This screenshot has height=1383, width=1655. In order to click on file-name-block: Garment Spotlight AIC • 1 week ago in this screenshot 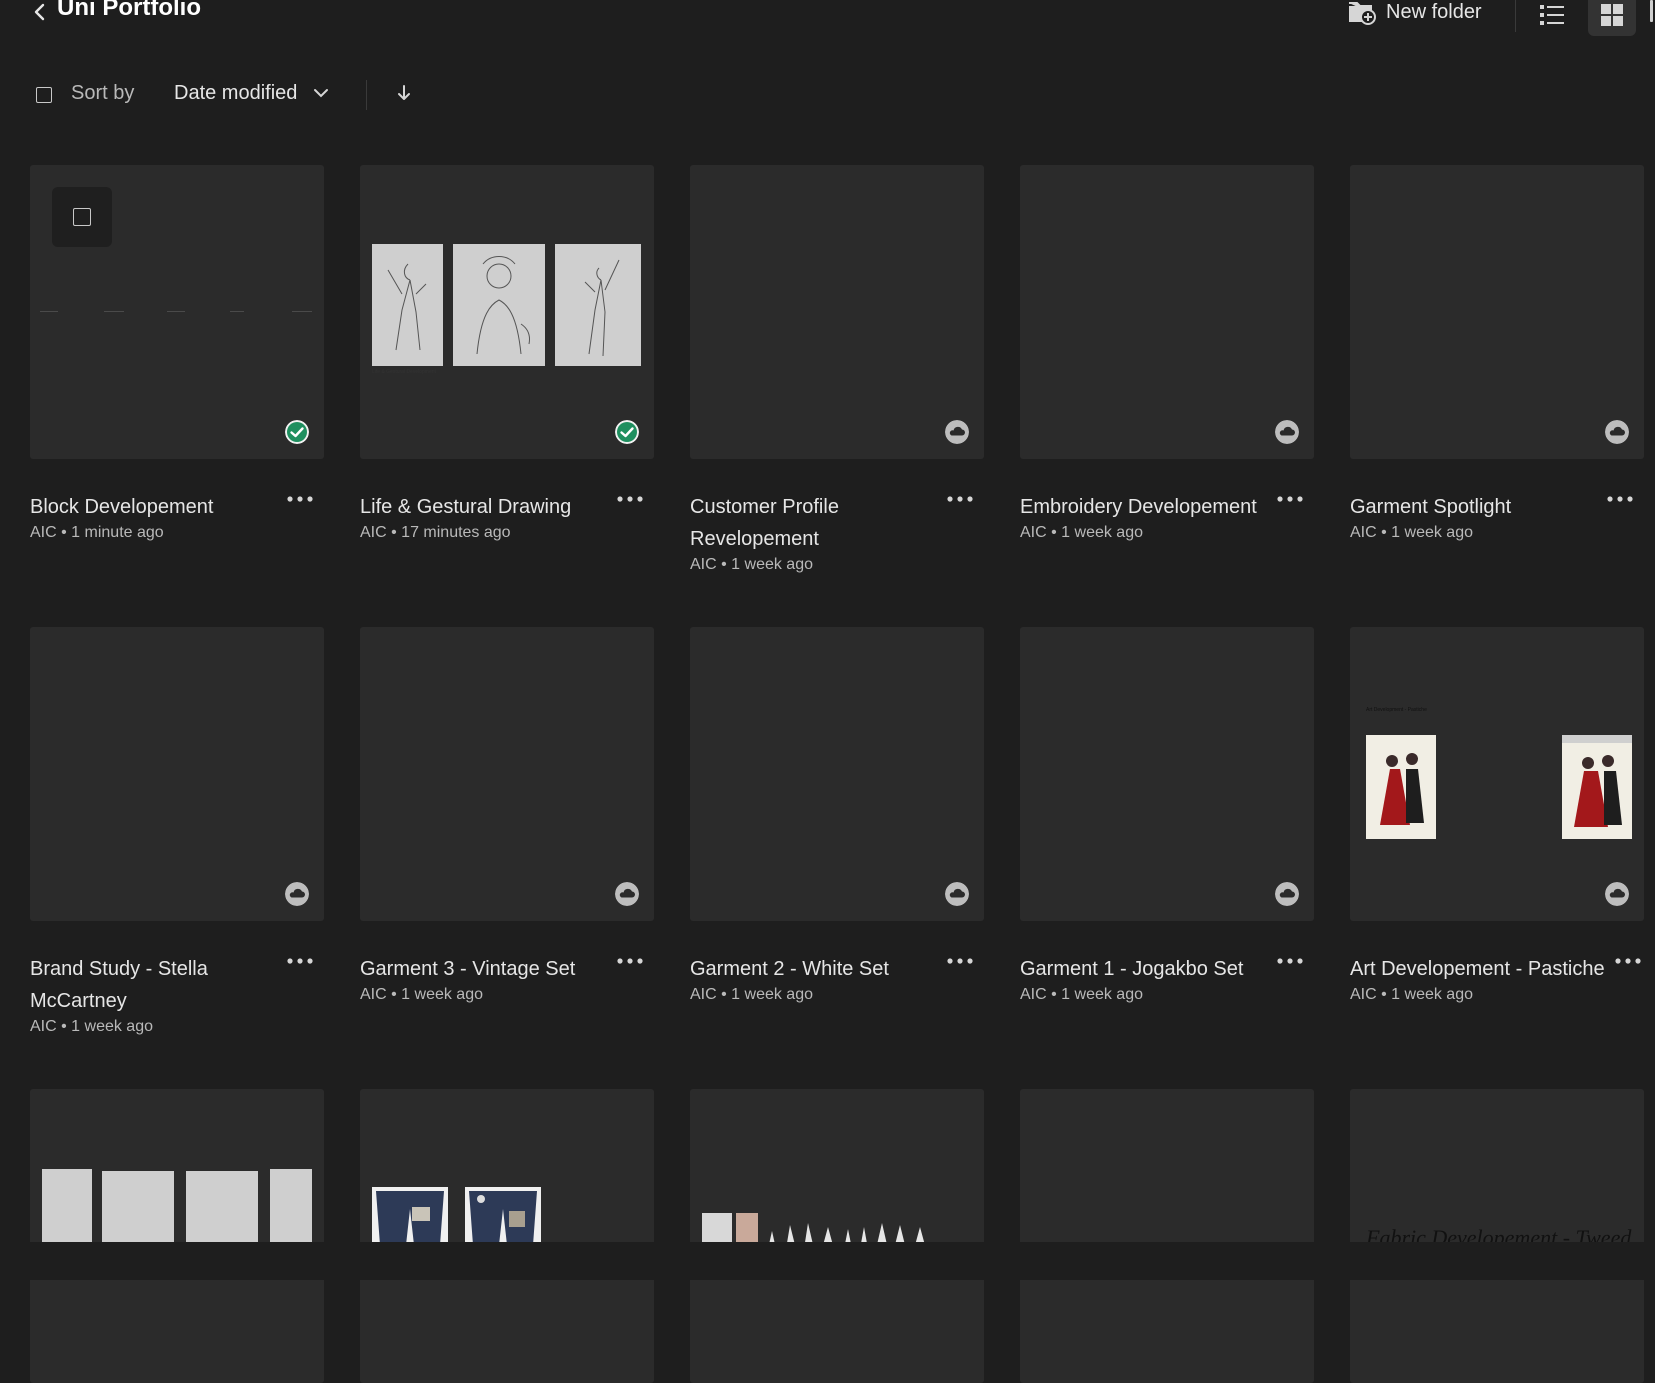, I will do `click(1475, 517)`.